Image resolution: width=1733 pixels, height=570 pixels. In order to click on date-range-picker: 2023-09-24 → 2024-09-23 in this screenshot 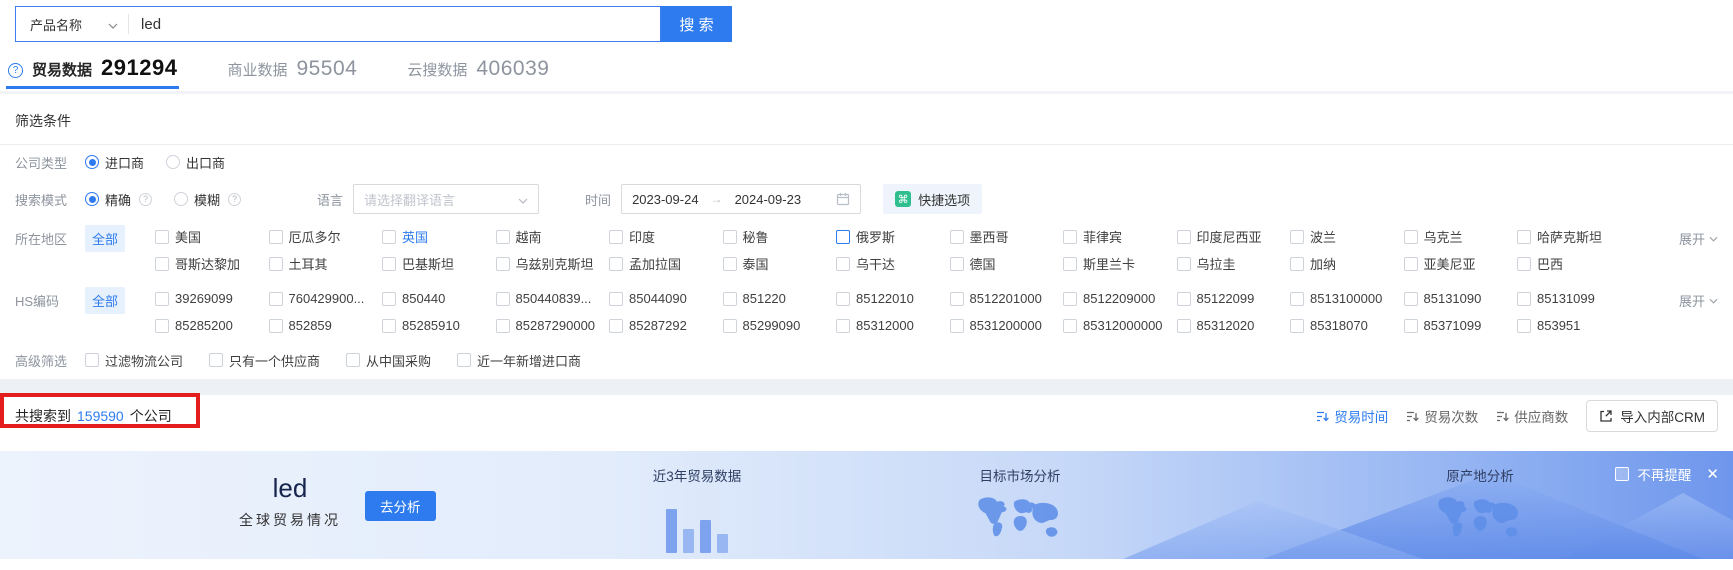, I will do `click(741, 199)`.